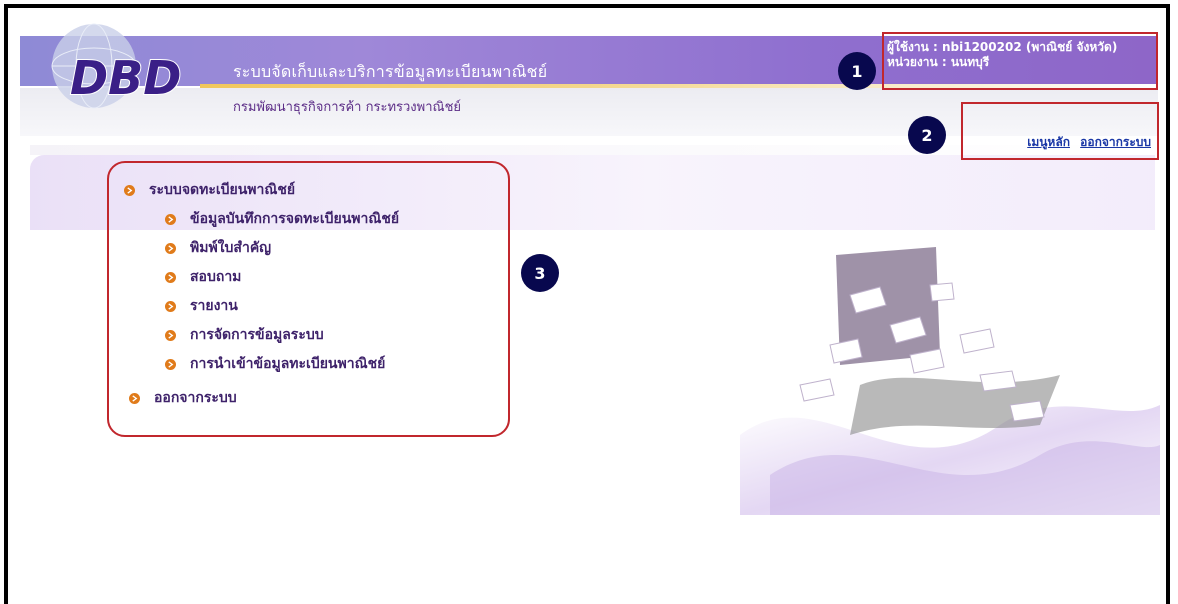  Describe the element at coordinates (347, 107) in the screenshot. I see `department-title: กรมพัฒนาธุรกิจการค้า กระทรวงพาณิชย์` at that location.